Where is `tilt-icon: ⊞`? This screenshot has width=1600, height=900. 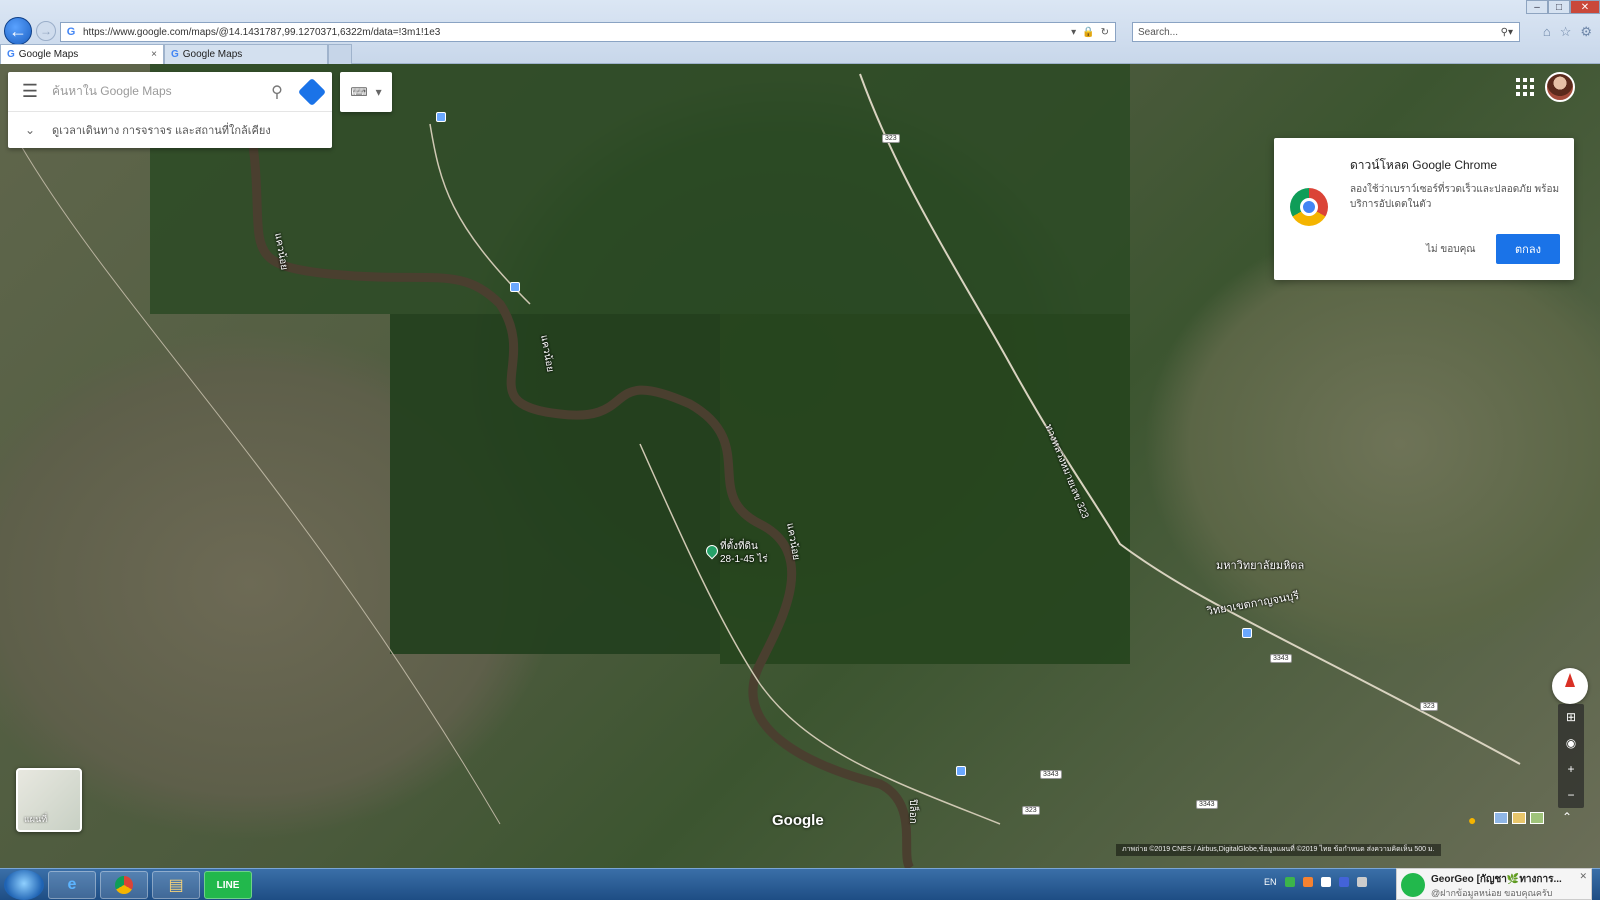 tilt-icon: ⊞ is located at coordinates (1571, 717).